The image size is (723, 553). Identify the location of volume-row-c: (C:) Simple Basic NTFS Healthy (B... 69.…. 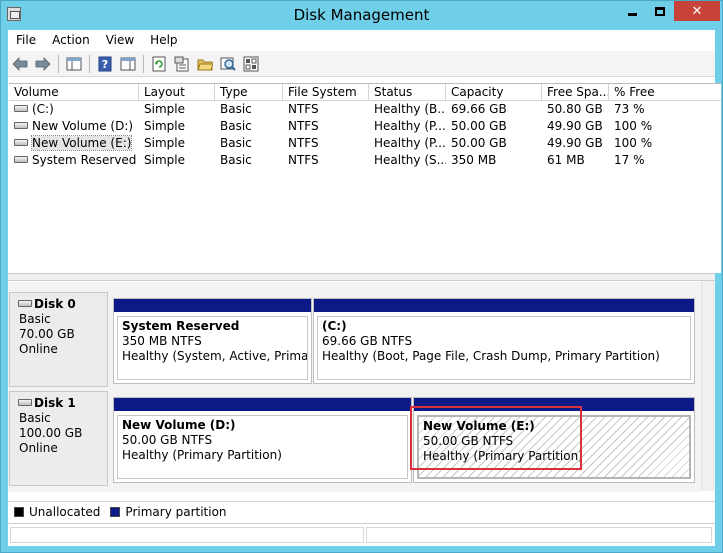
(365, 109).